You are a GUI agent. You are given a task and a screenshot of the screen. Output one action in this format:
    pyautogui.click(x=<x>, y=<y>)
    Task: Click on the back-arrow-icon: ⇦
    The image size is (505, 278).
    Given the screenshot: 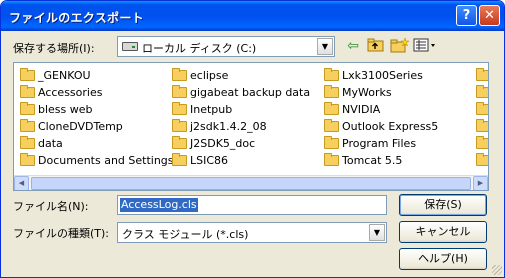 What is the action you would take?
    pyautogui.click(x=353, y=46)
    